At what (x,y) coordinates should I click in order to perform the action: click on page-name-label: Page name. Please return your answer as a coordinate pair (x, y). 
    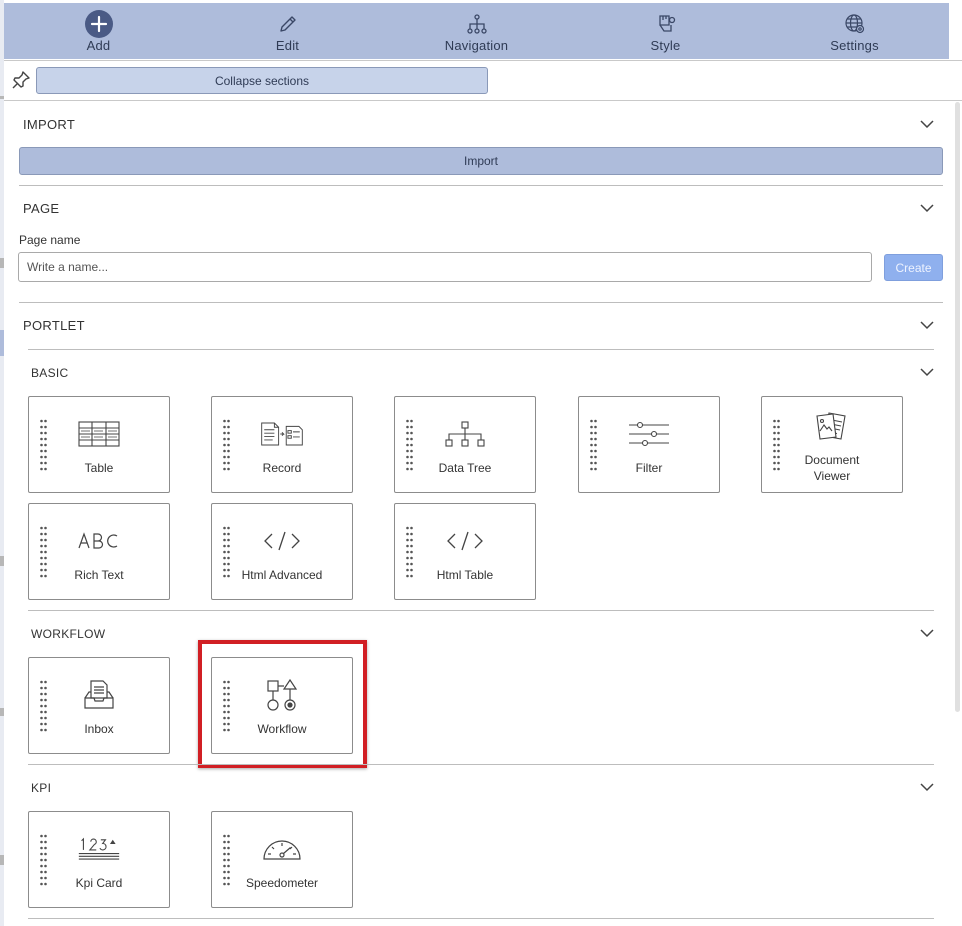
    Looking at the image, I should click on (50, 240).